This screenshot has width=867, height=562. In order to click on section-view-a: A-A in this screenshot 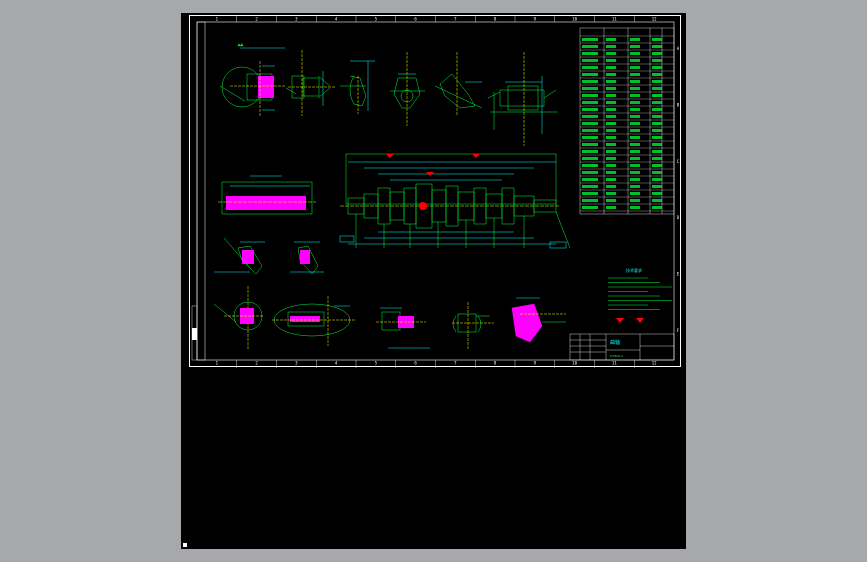, I will do `click(252, 79)`.